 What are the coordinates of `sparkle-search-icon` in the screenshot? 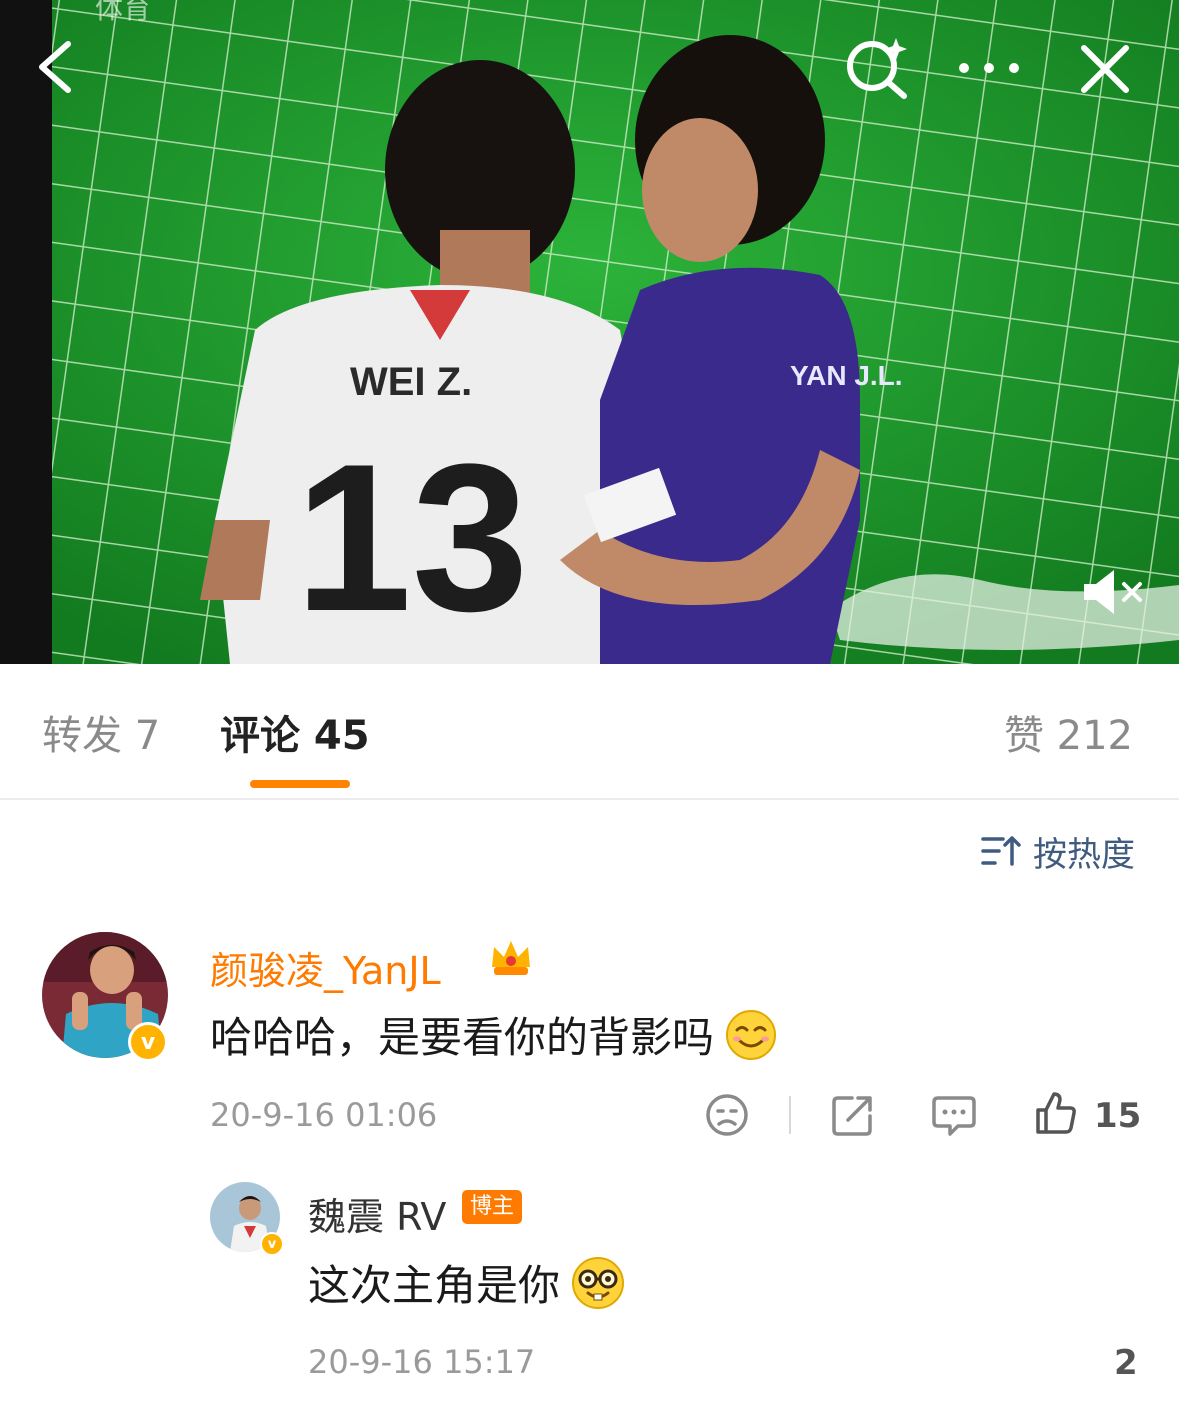 It's located at (877, 68).